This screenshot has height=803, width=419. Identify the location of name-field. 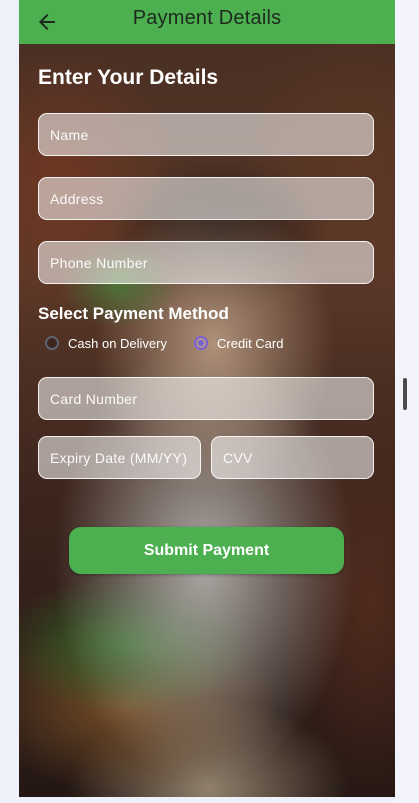
(206, 134).